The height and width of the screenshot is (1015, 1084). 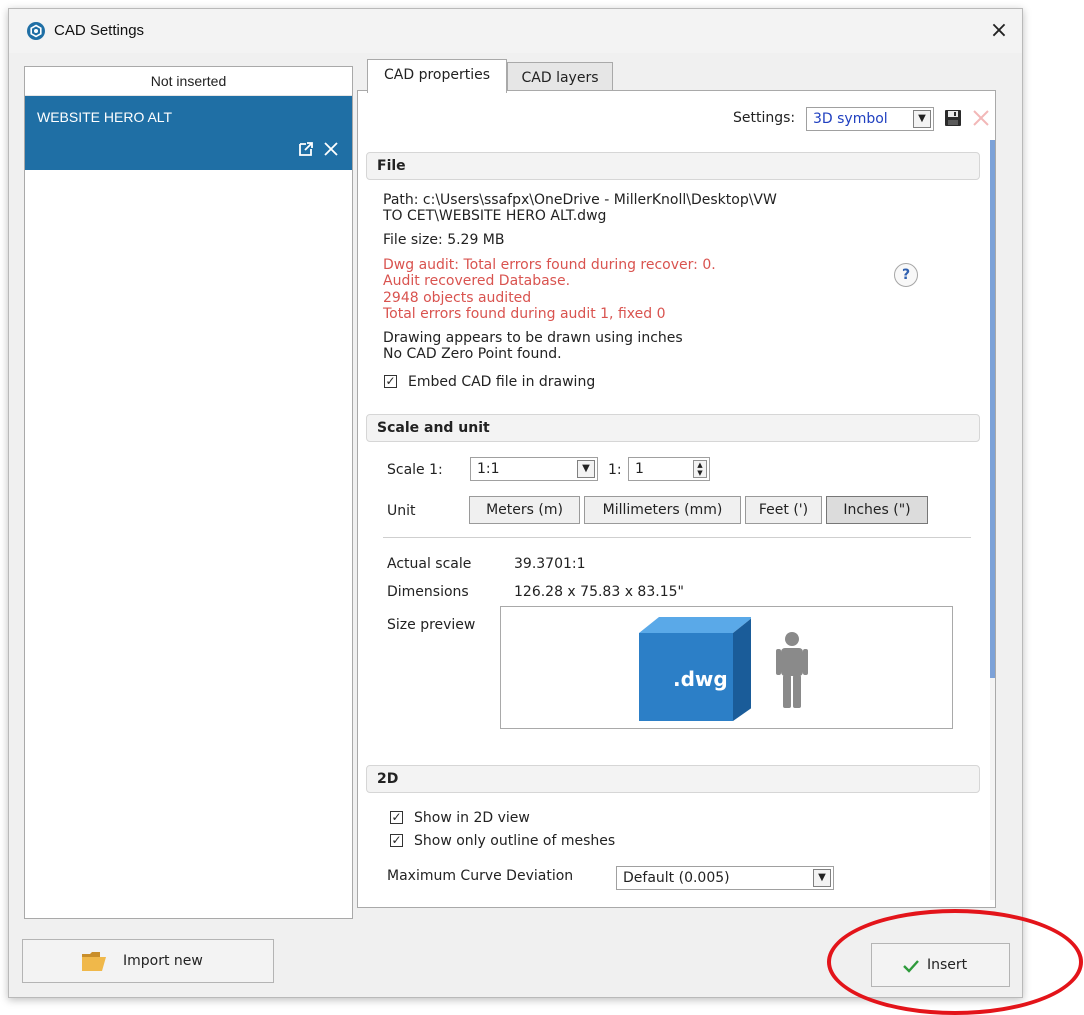 What do you see at coordinates (515, 841) in the screenshot?
I see `outline-meshes-label: Show only outline of meshes` at bounding box center [515, 841].